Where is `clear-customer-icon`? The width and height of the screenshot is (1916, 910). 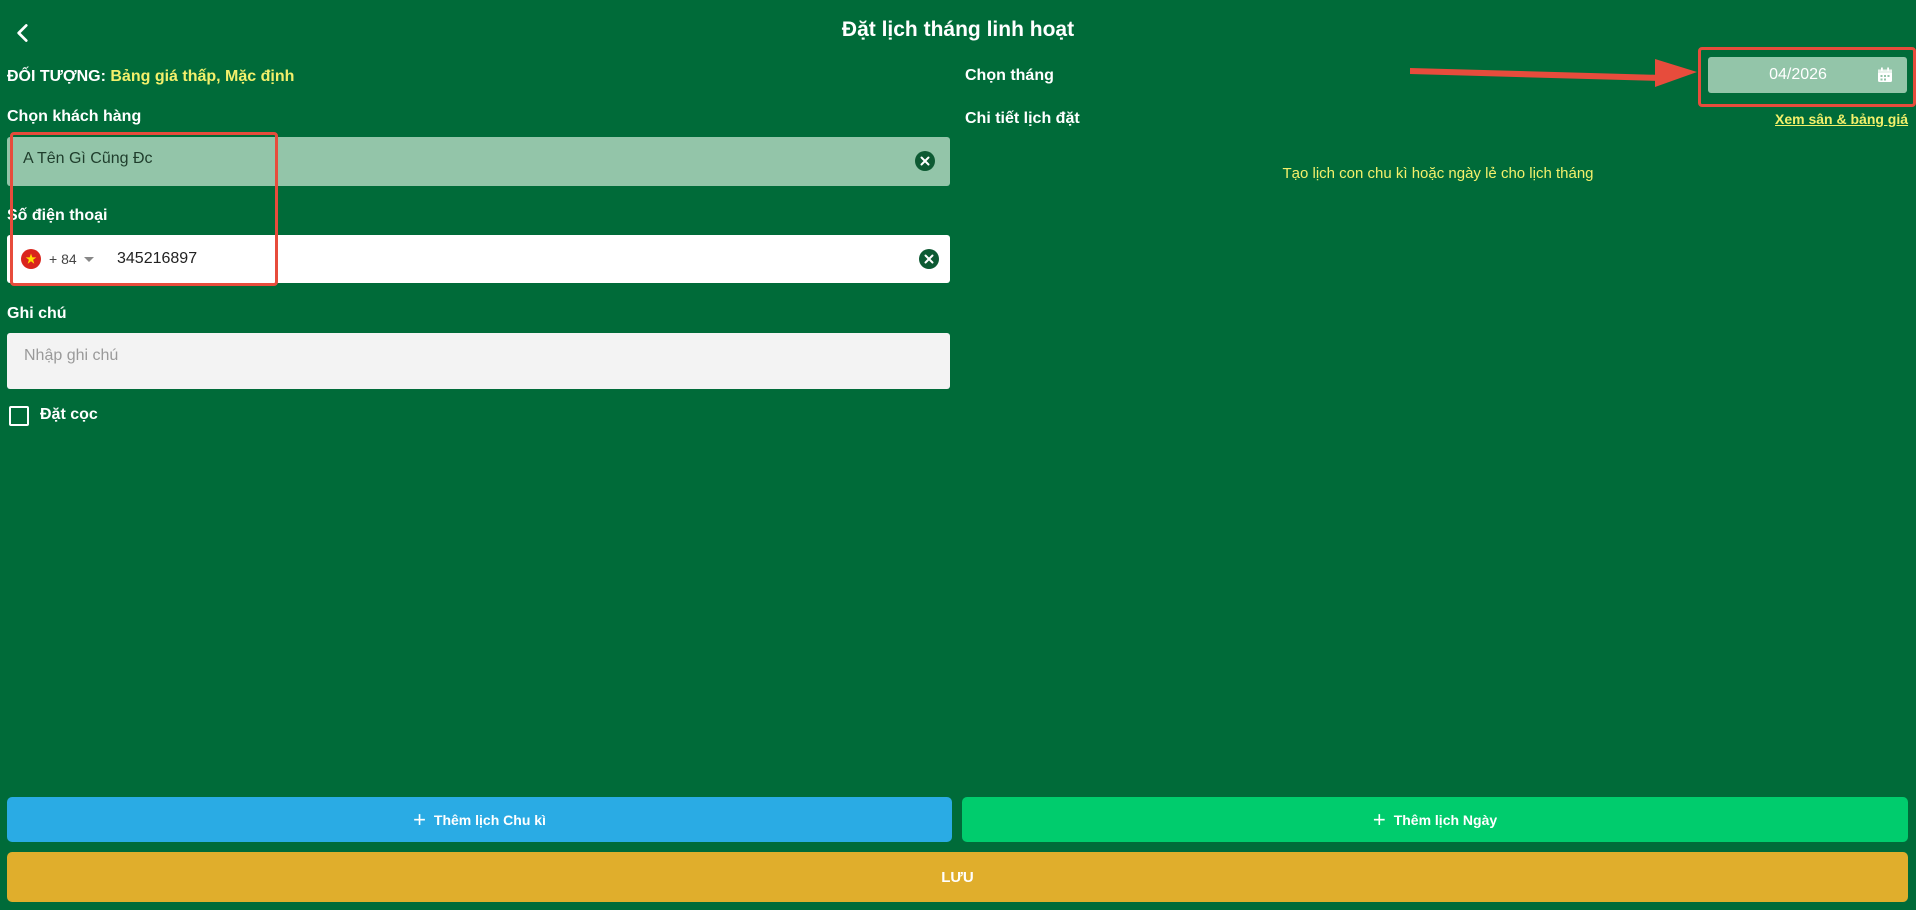 clear-customer-icon is located at coordinates (925, 161).